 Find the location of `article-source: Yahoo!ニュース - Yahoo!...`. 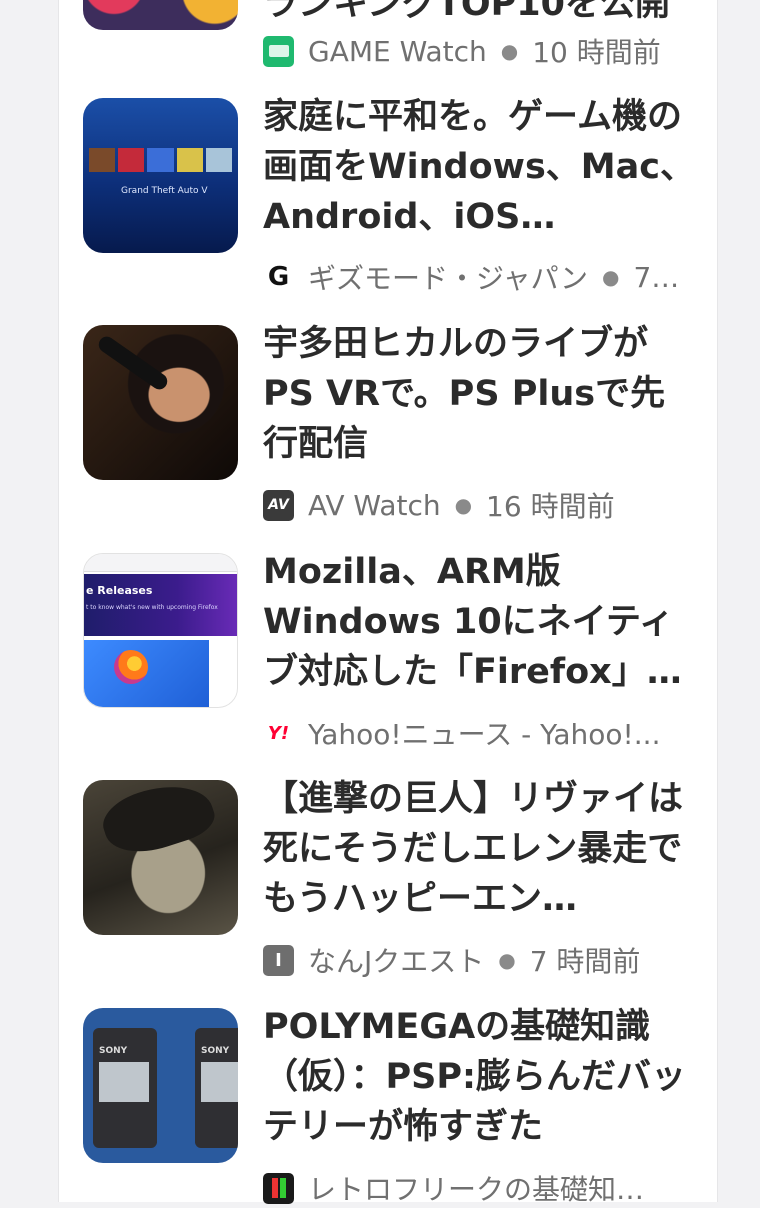

article-source: Yahoo!ニュース - Yahoo!... is located at coordinates (484, 734).